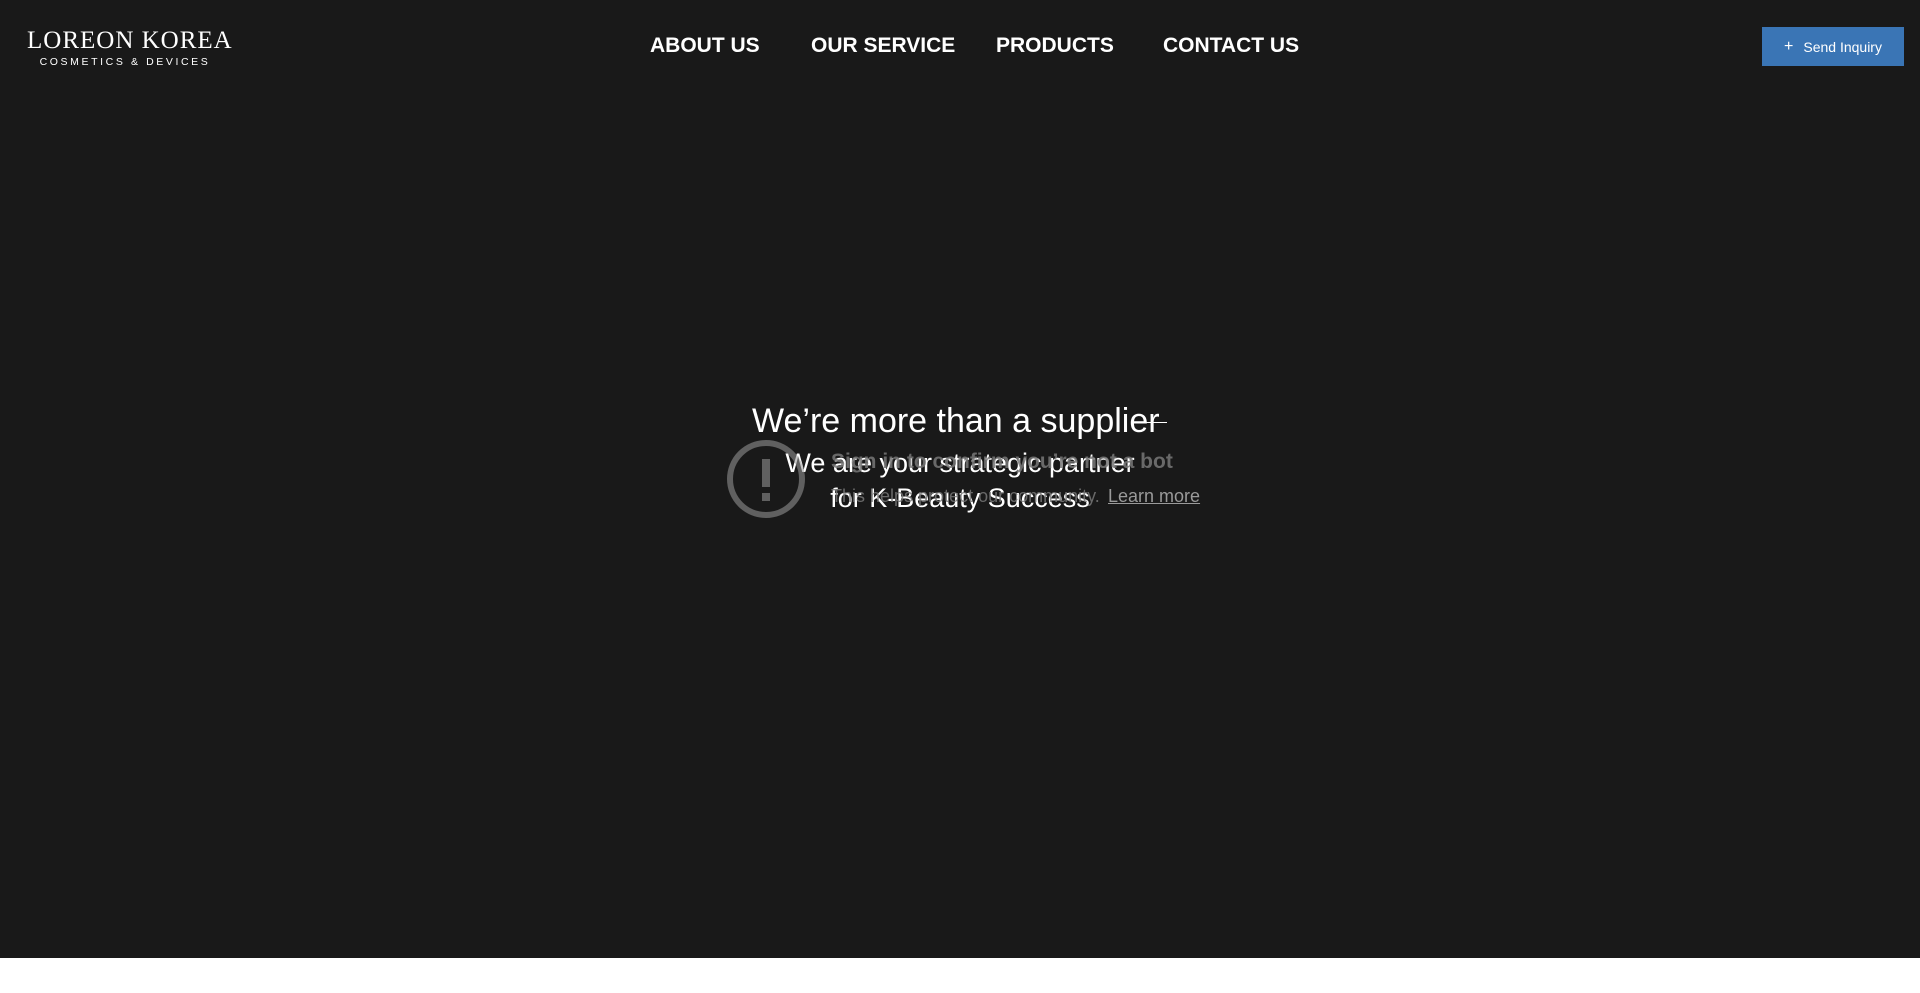 The width and height of the screenshot is (1920, 993). Describe the element at coordinates (883, 46) in the screenshot. I see `nav-item-our-service: OUR SERVICE` at that location.